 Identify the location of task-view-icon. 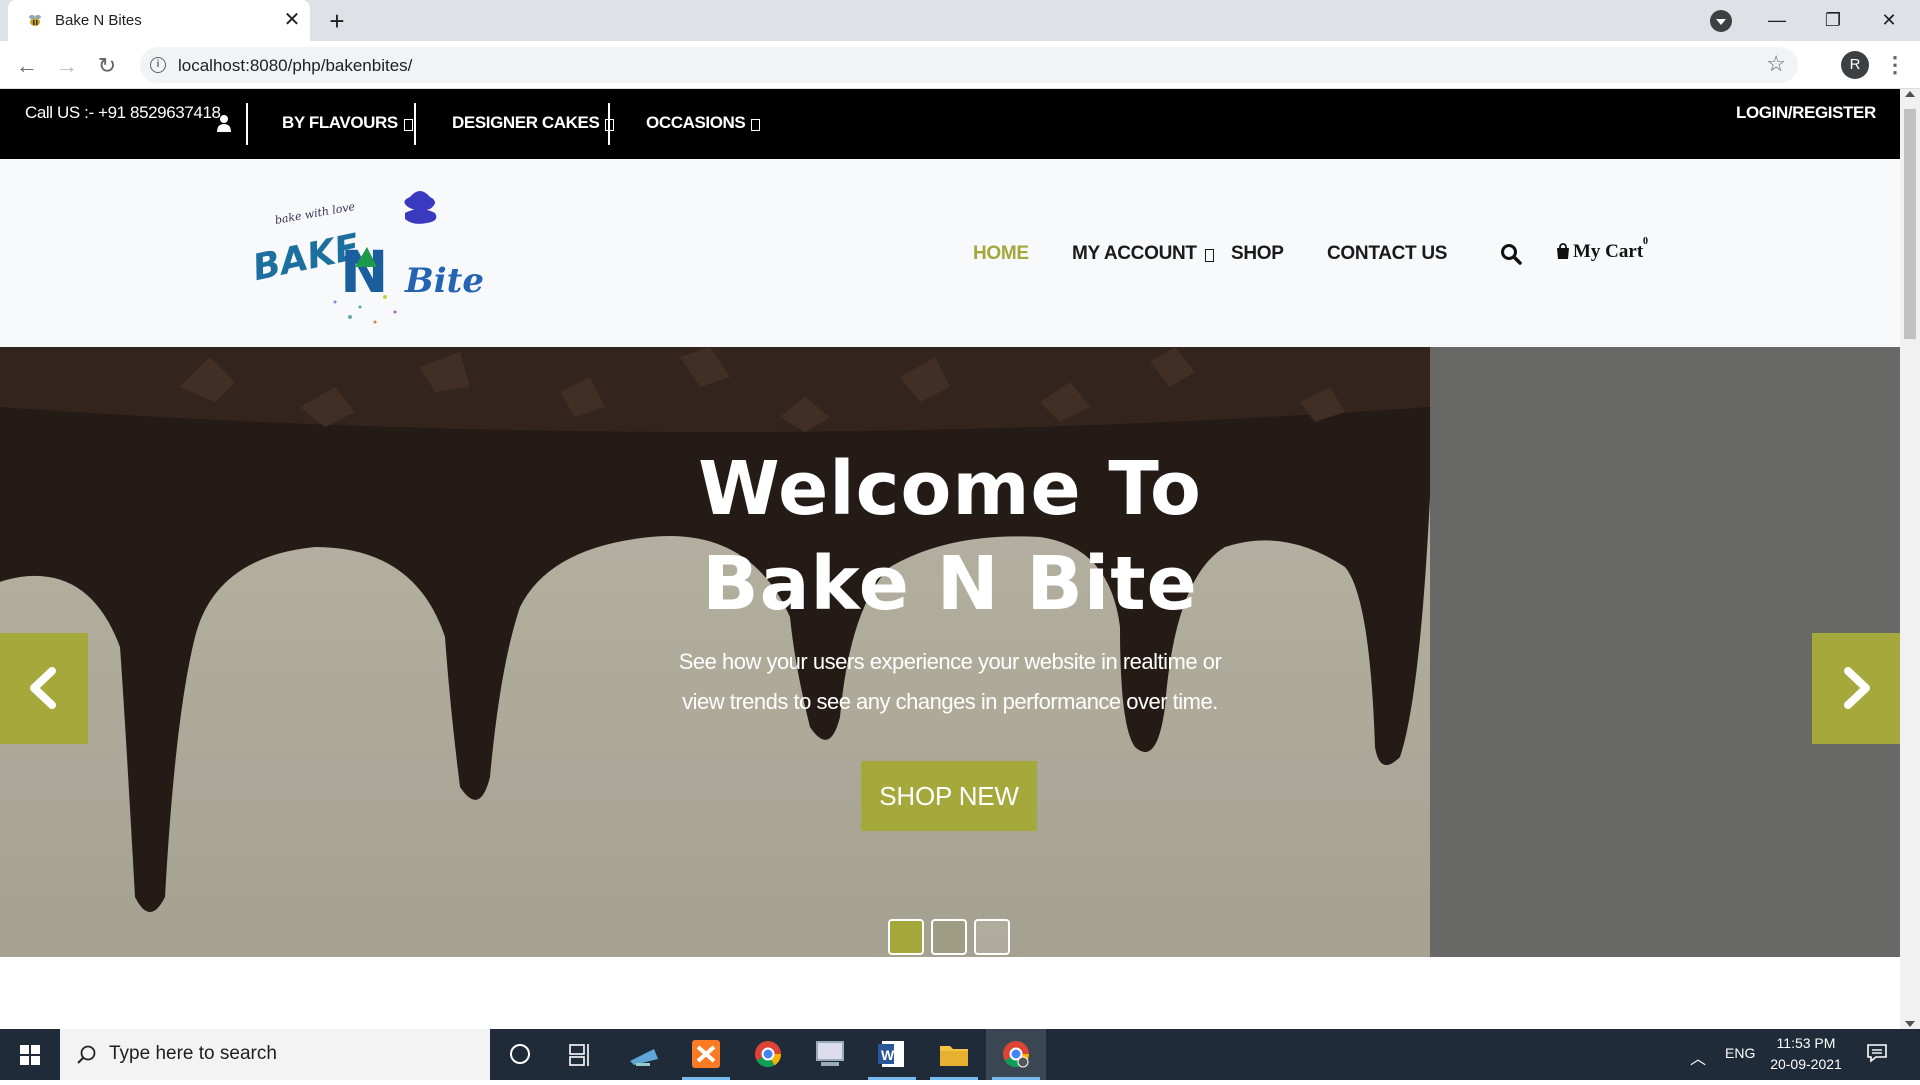
(580, 1054).